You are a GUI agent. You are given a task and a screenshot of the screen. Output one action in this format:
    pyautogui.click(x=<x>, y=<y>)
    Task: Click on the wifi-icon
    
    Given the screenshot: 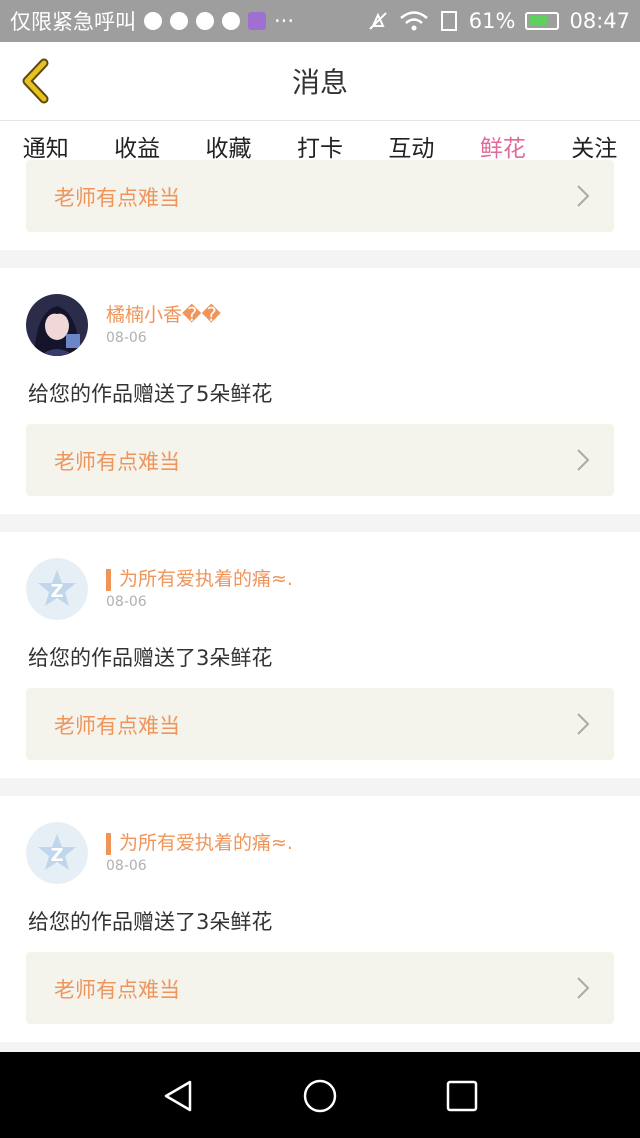 What is the action you would take?
    pyautogui.click(x=413, y=21)
    